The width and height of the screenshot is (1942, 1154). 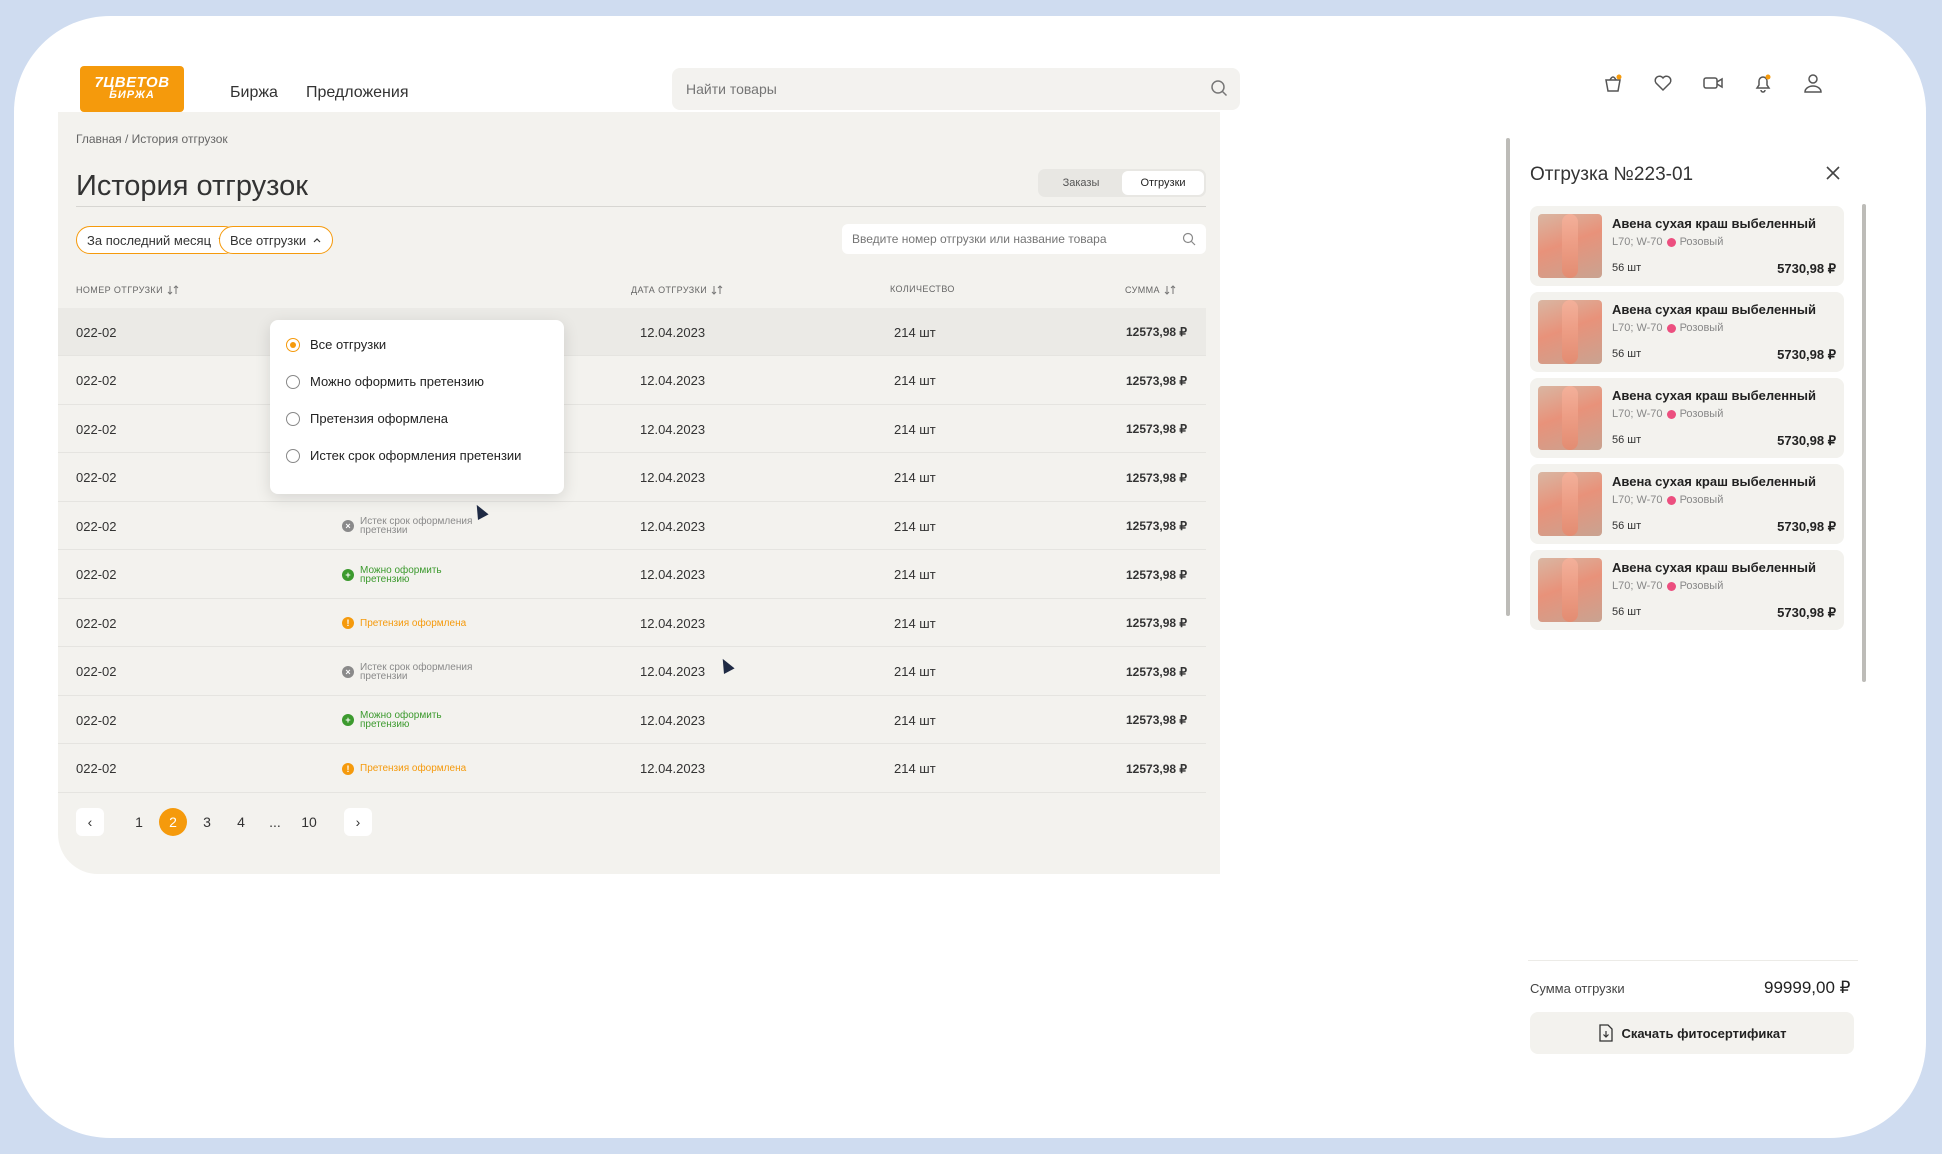 I want to click on page-3: 3, so click(x=207, y=822).